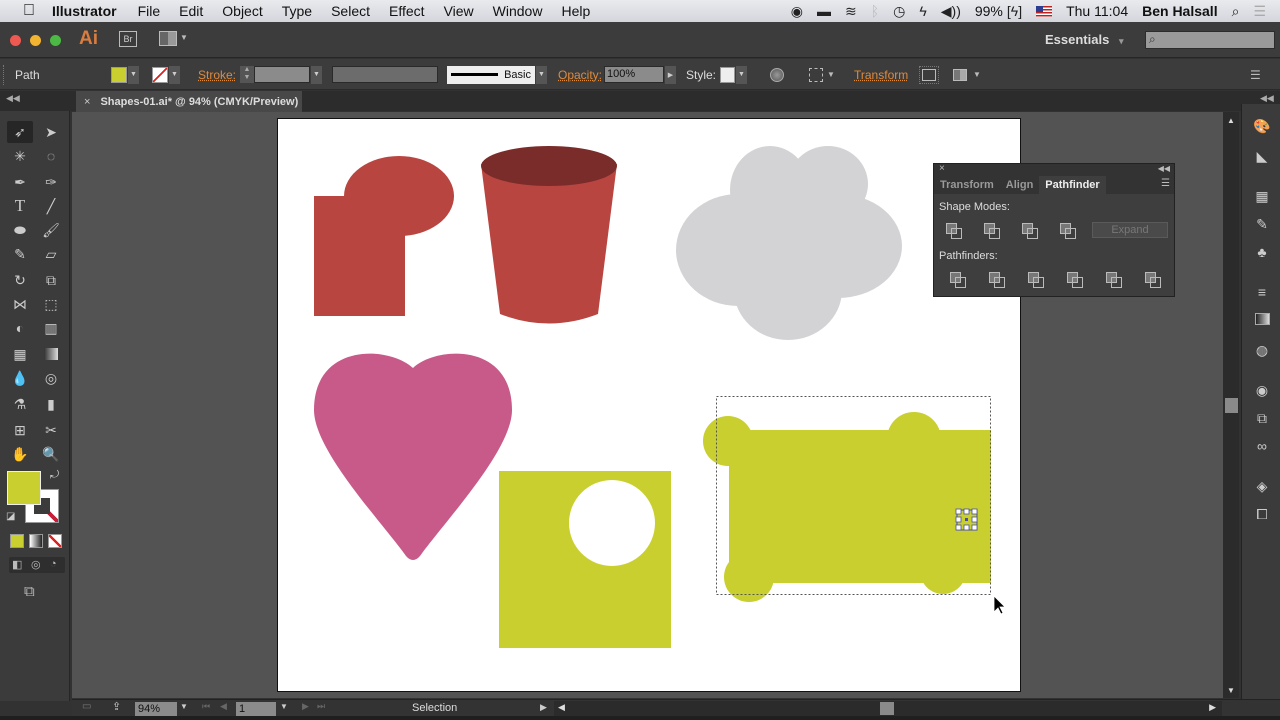 The height and width of the screenshot is (720, 1280). Describe the element at coordinates (670, 74) in the screenshot. I see `opacity-slider-toggle-icon: ▶` at that location.